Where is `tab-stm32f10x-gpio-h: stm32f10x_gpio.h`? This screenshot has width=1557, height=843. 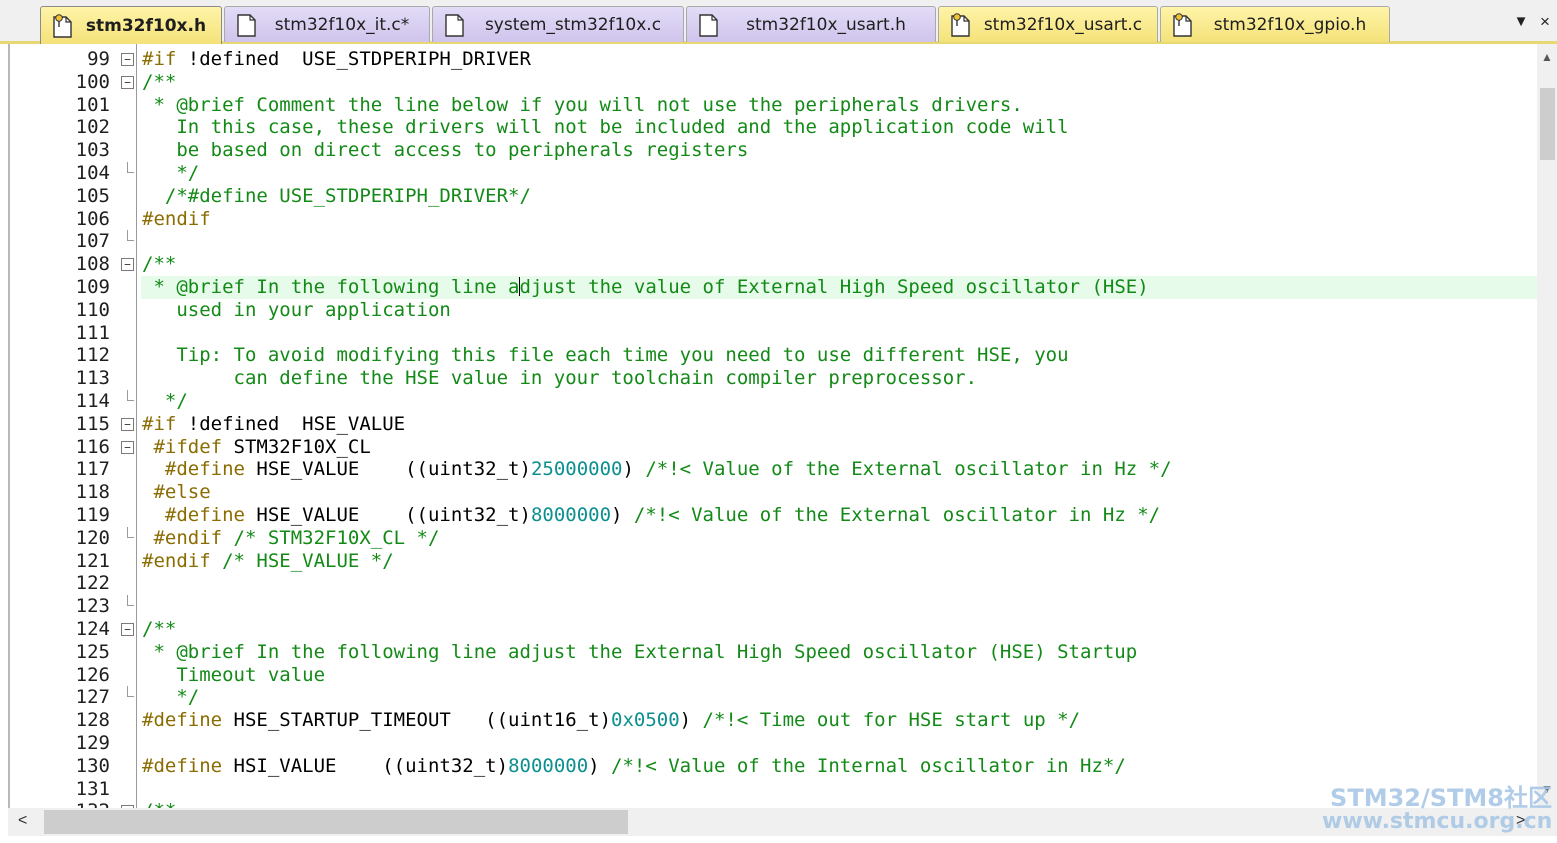 tab-stm32f10x-gpio-h: stm32f10x_gpio.h is located at coordinates (1275, 24).